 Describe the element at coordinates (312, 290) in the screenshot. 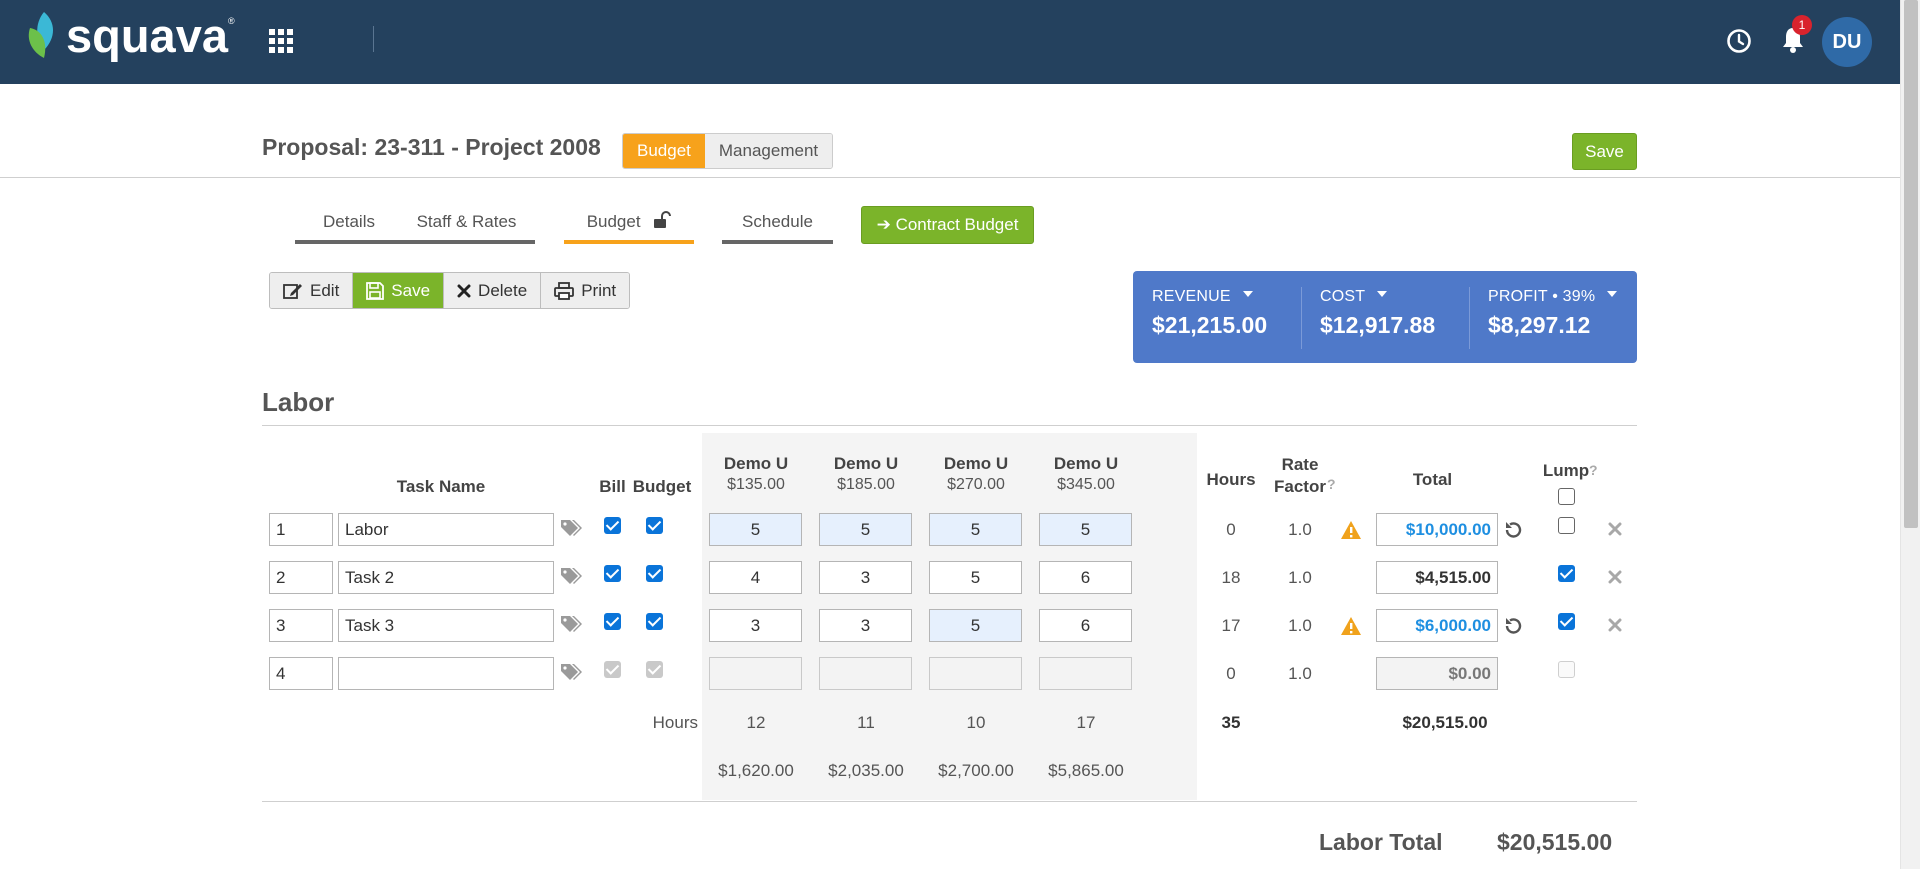

I see `edit-button: Edit` at that location.